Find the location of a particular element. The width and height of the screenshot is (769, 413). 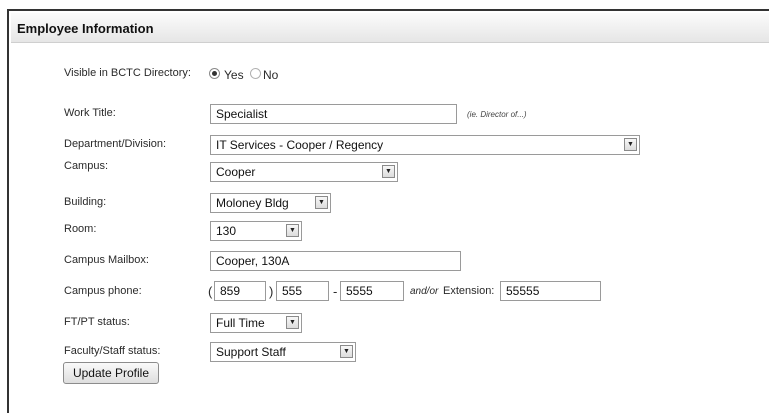

directory-no-label: No is located at coordinates (270, 75).